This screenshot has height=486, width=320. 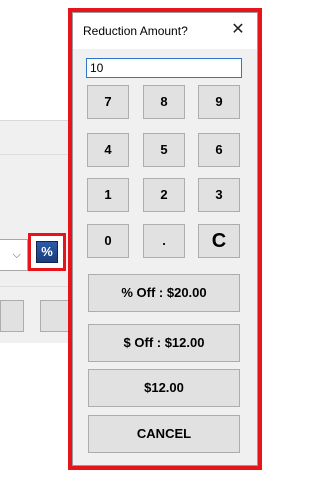 I want to click on key-4: 4, so click(x=108, y=150).